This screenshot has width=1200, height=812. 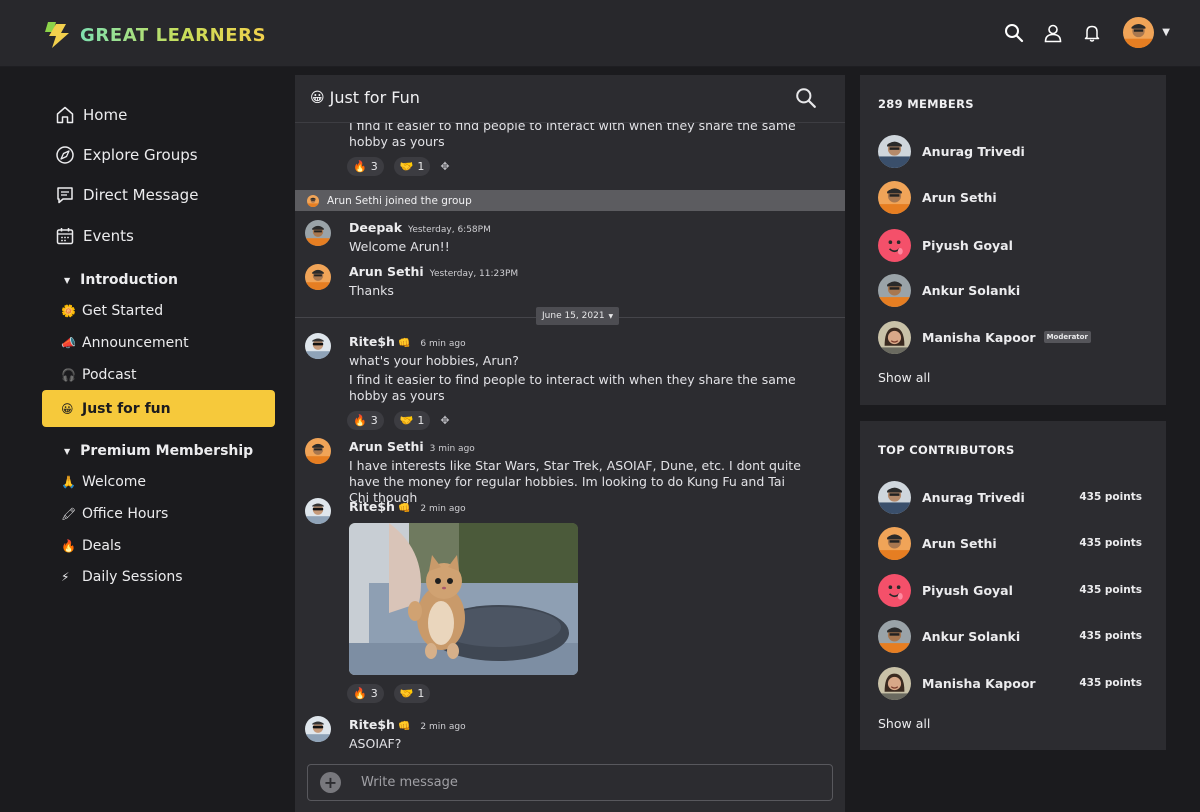 I want to click on channel-podcast: 🎧 Podcast, so click(x=98, y=375).